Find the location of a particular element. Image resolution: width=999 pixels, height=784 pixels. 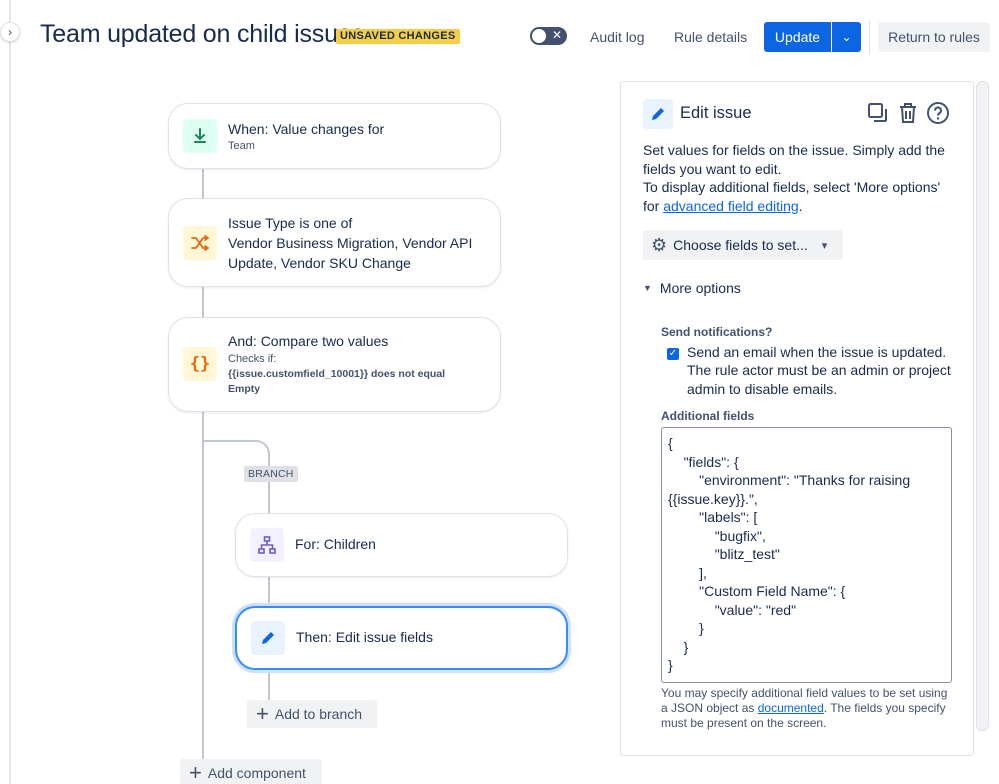

unsaved-changes-badge: UNSAVED CHANGES is located at coordinates (398, 36).